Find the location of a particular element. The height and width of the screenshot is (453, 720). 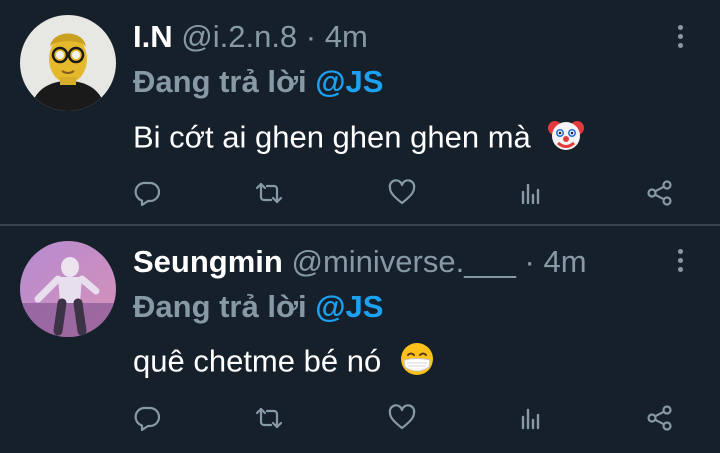

tweet-text: quê chetme bé nó is located at coordinates (284, 363).